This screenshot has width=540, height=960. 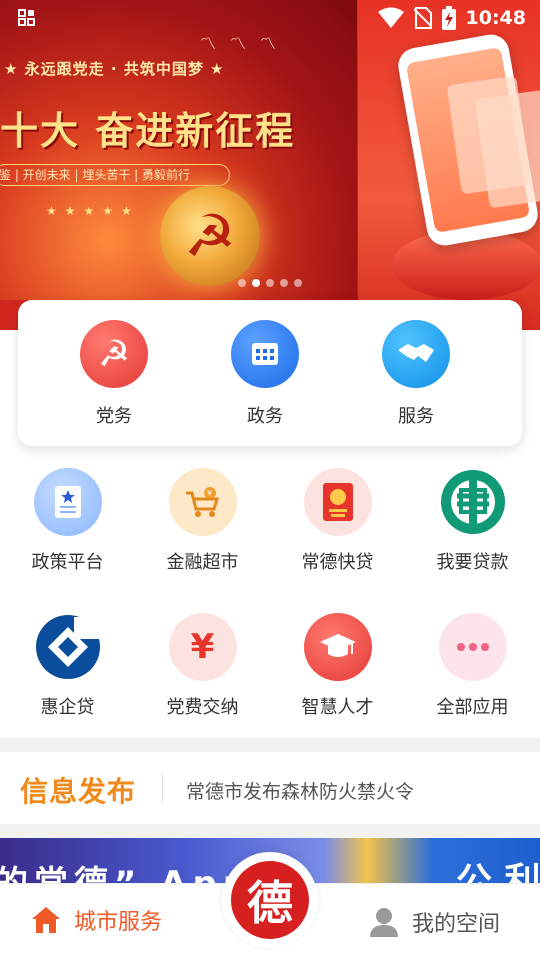 What do you see at coordinates (148, 131) in the screenshot?
I see `banner-headline: 十大 奋进新征程` at bounding box center [148, 131].